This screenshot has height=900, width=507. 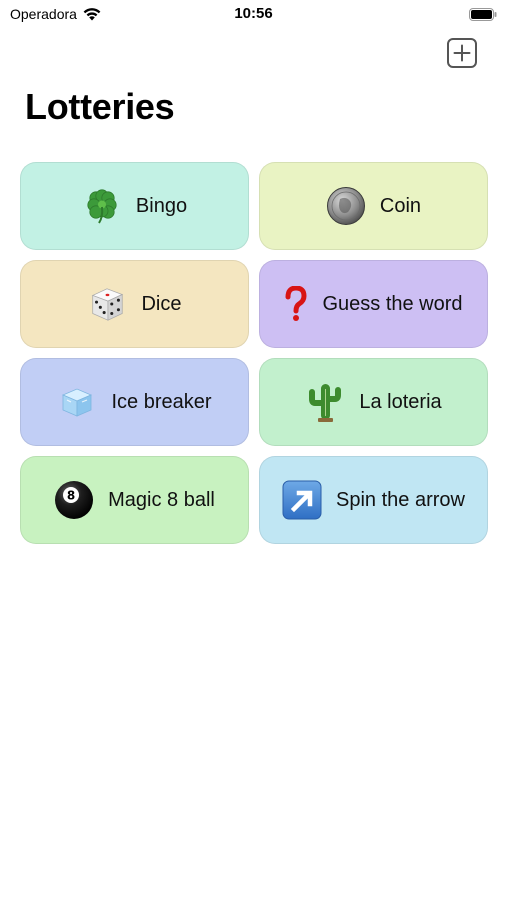 I want to click on lottery-tile-coin: Coin, so click(x=373, y=206).